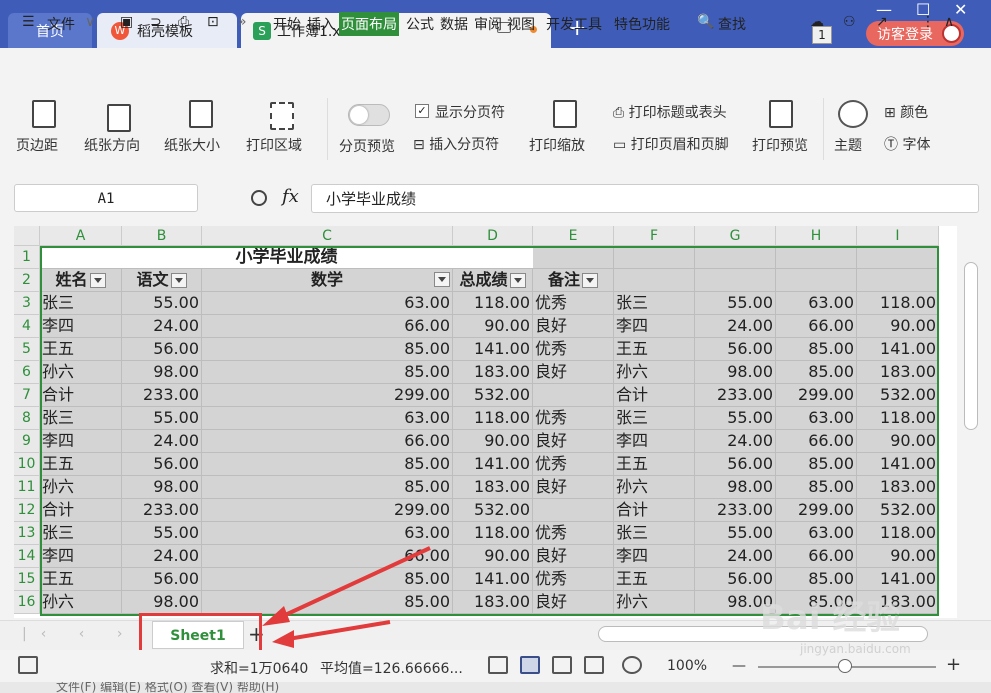  What do you see at coordinates (830, 618) in the screenshot?
I see `watermark: Bai 经验` at bounding box center [830, 618].